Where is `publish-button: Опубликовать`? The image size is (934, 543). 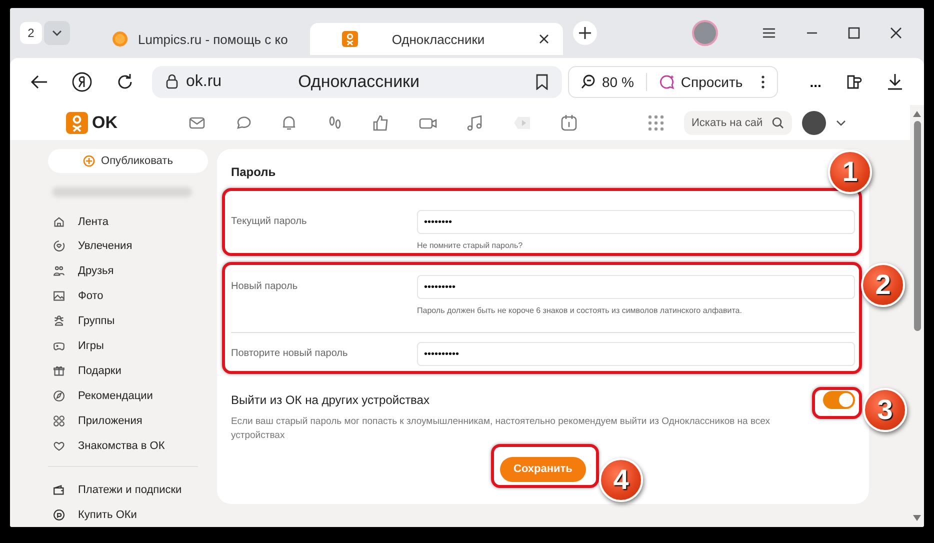 publish-button: Опубликовать is located at coordinates (128, 161).